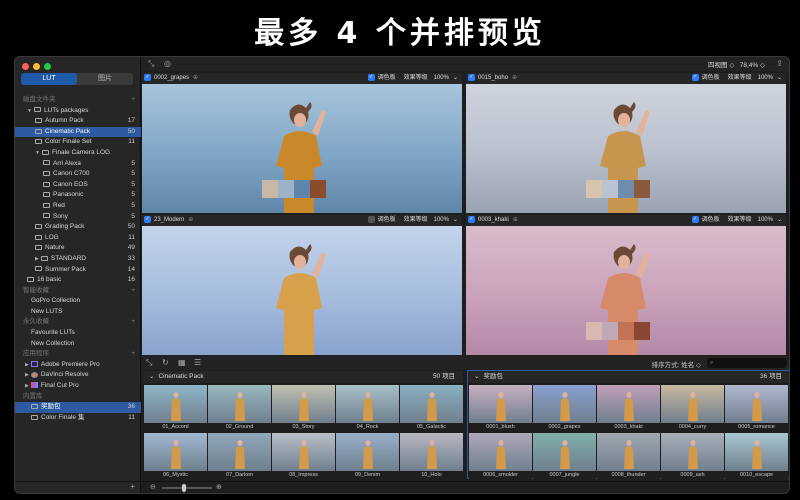 The image size is (800, 500). What do you see at coordinates (36, 66) in the screenshot?
I see `minimize-window-button` at bounding box center [36, 66].